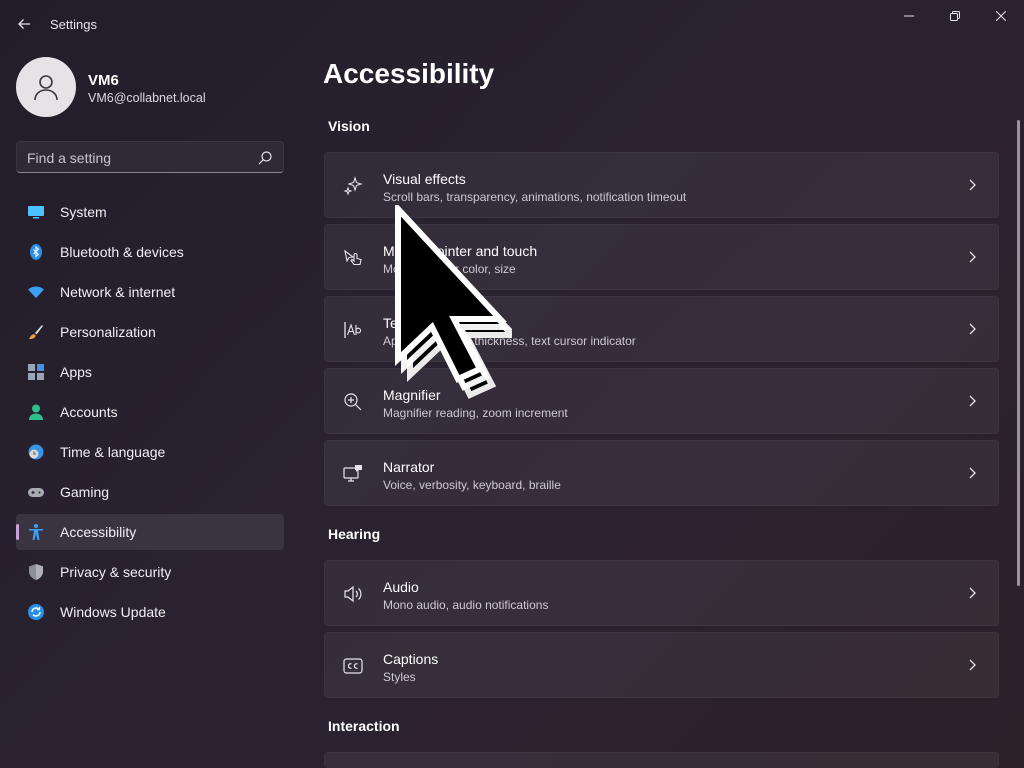 The image size is (1024, 768). What do you see at coordinates (661, 760) in the screenshot?
I see `card-partial` at bounding box center [661, 760].